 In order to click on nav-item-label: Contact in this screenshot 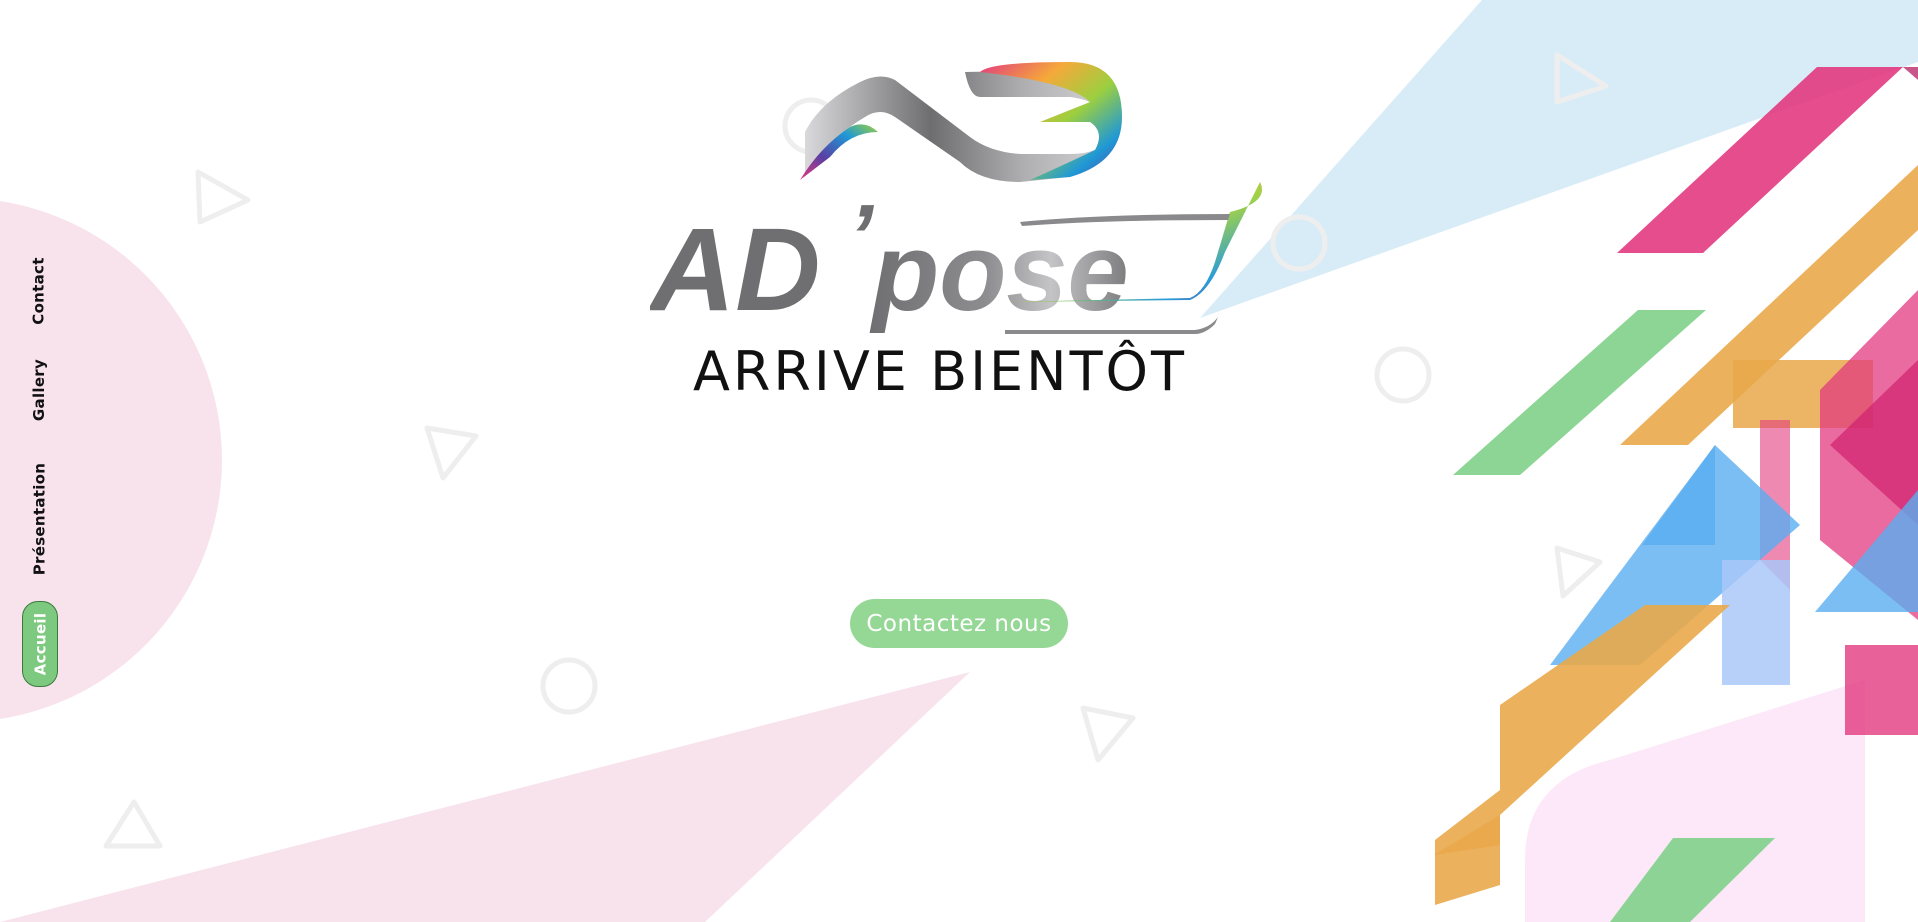, I will do `click(39, 291)`.